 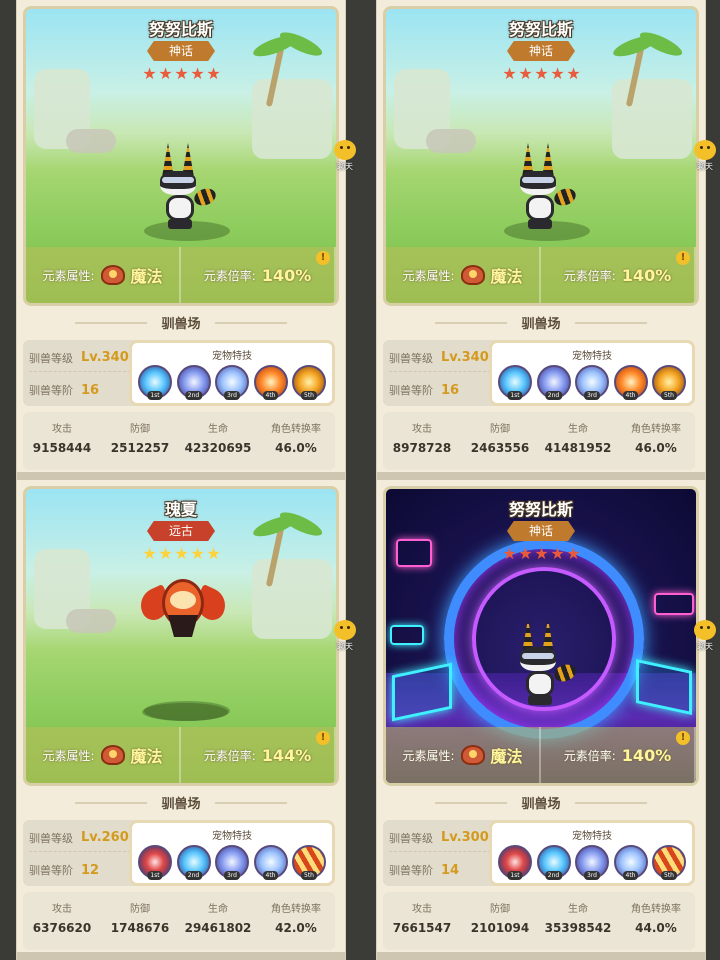 I want to click on pet-name: 努努比斯, so click(x=540, y=509).